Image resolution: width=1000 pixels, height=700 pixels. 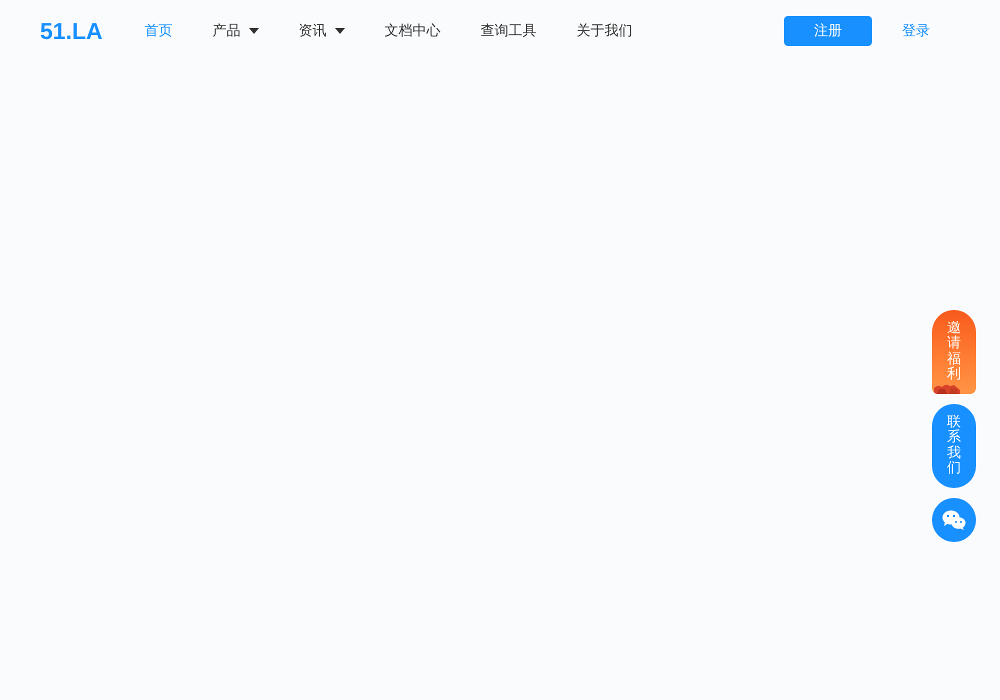 What do you see at coordinates (158, 31) in the screenshot?
I see `nav-link: 首页` at bounding box center [158, 31].